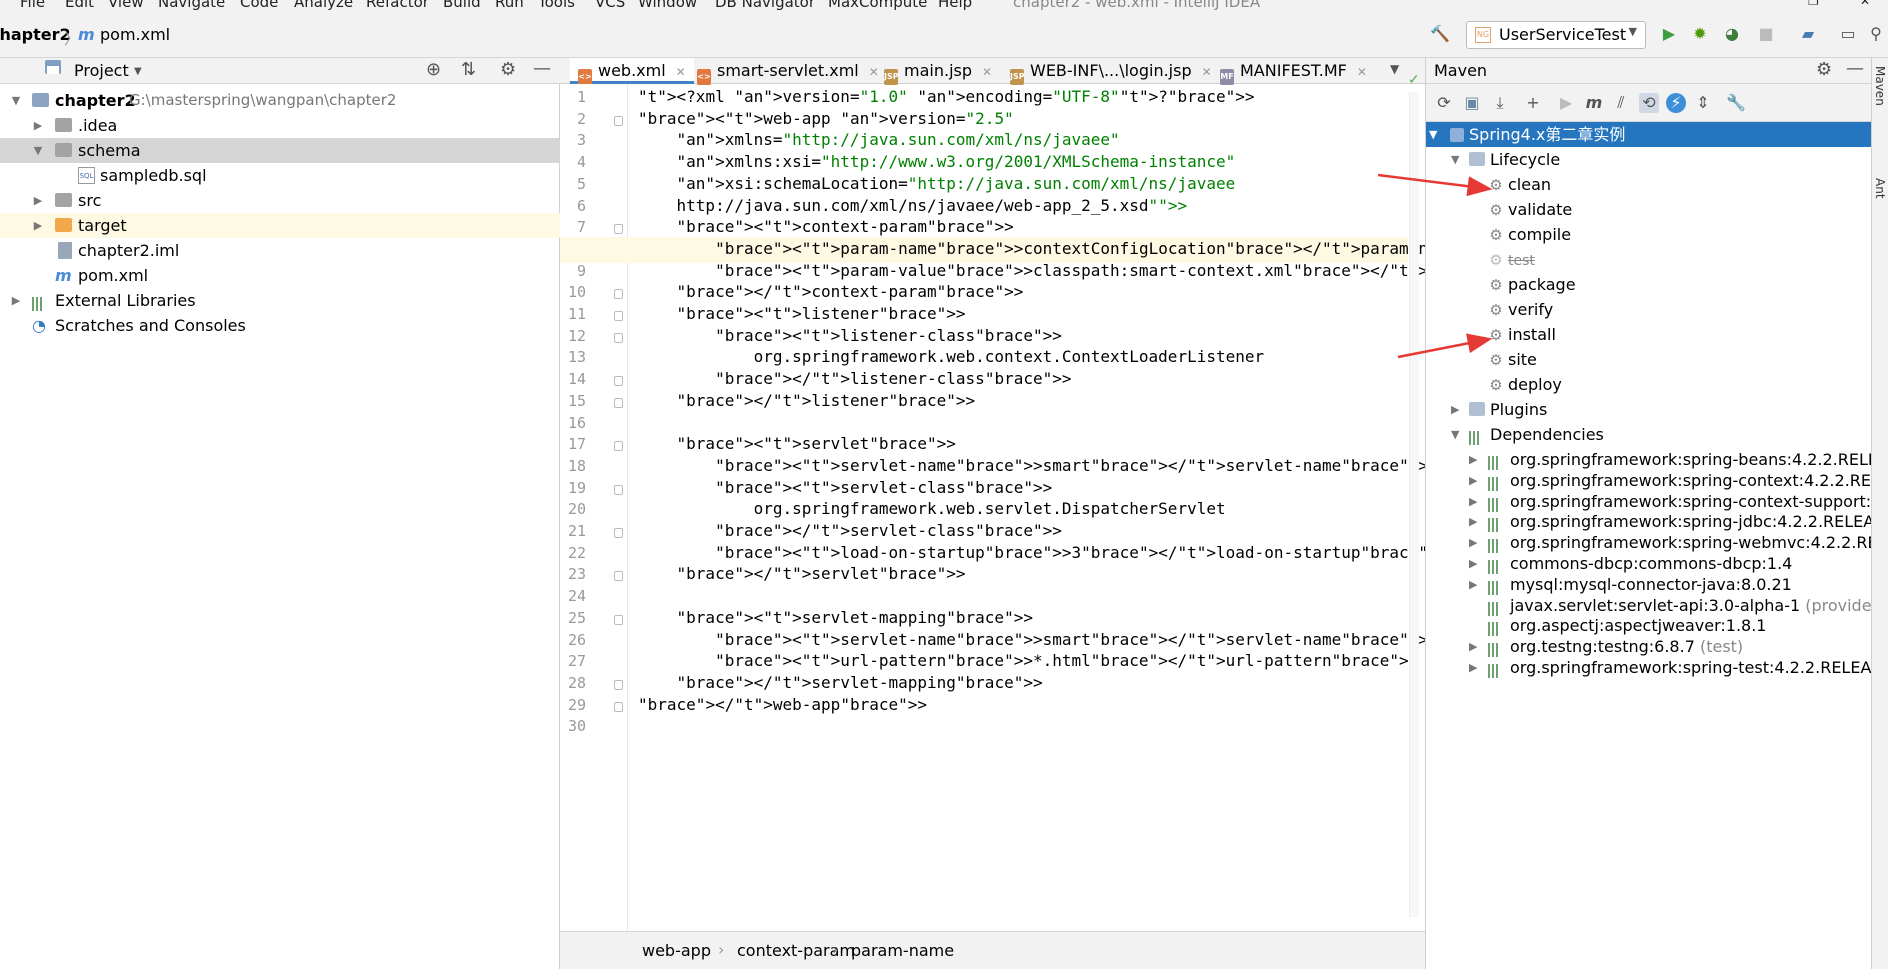 Image resolution: width=1888 pixels, height=969 pixels. I want to click on tab-smart-servlet-xml: <> smart-servlet.xml ✕, so click(788, 71).